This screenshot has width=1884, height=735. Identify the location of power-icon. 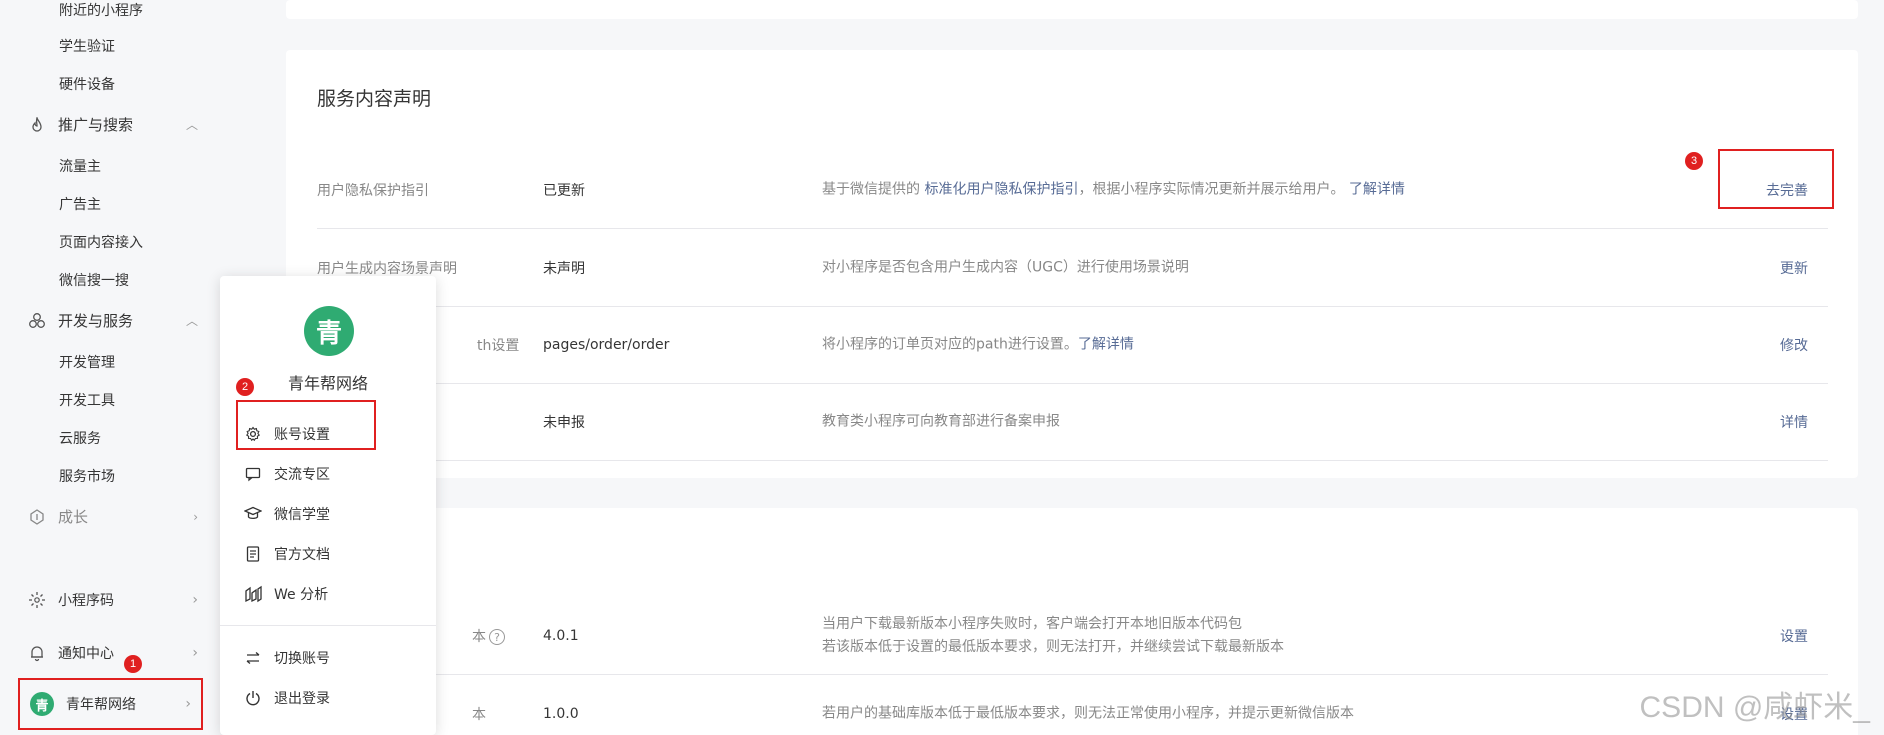
(253, 698).